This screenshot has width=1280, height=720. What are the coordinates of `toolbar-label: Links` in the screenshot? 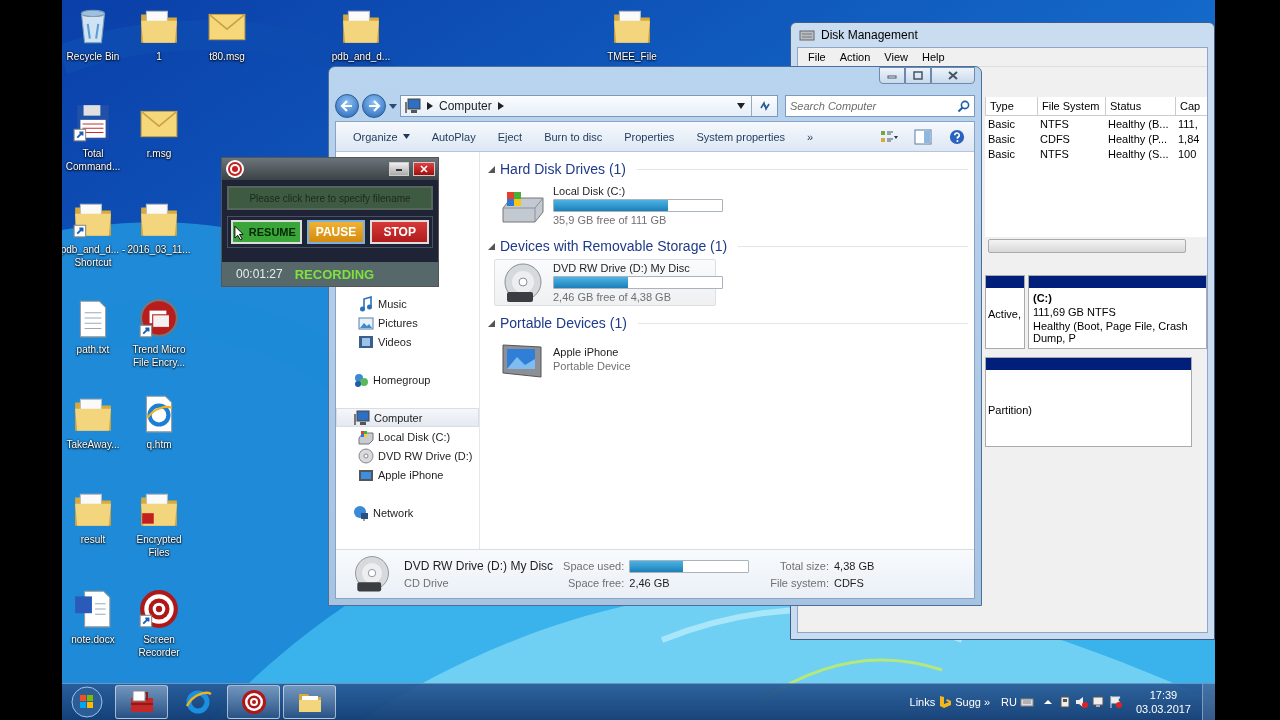 It's located at (922, 702).